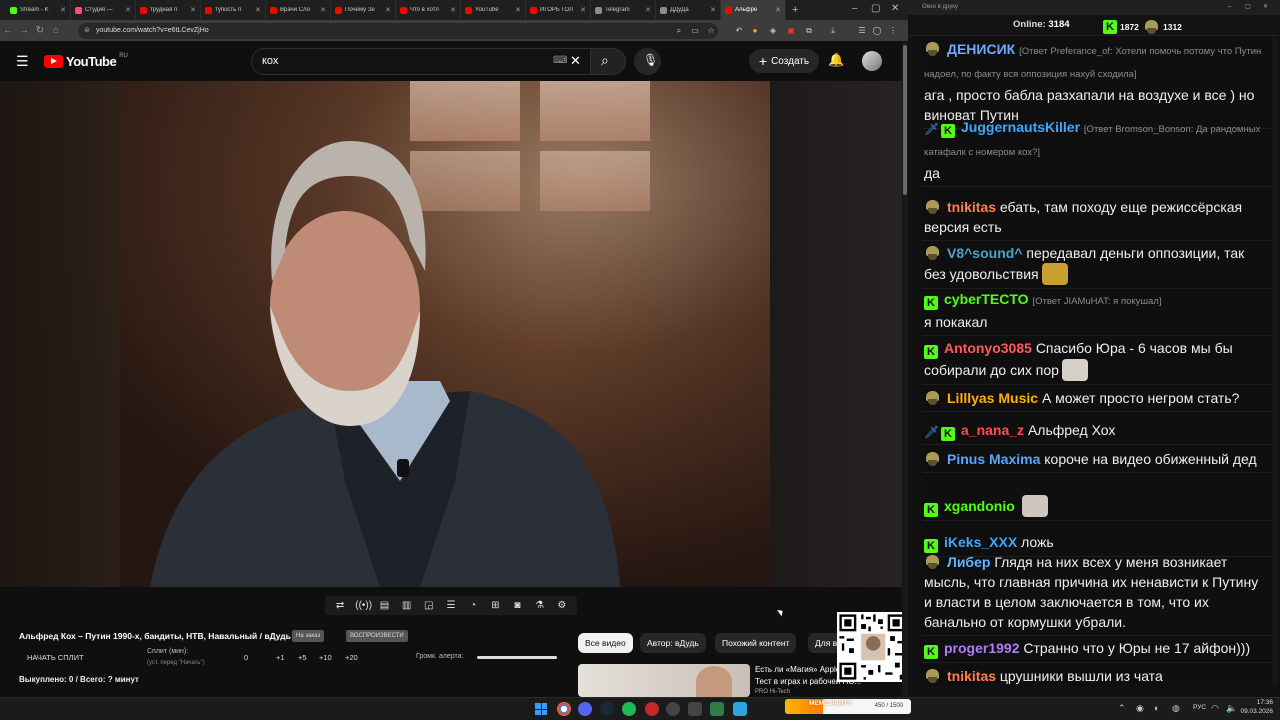 The image size is (1280, 720). I want to click on chat-username: a_nana_z, so click(992, 430).